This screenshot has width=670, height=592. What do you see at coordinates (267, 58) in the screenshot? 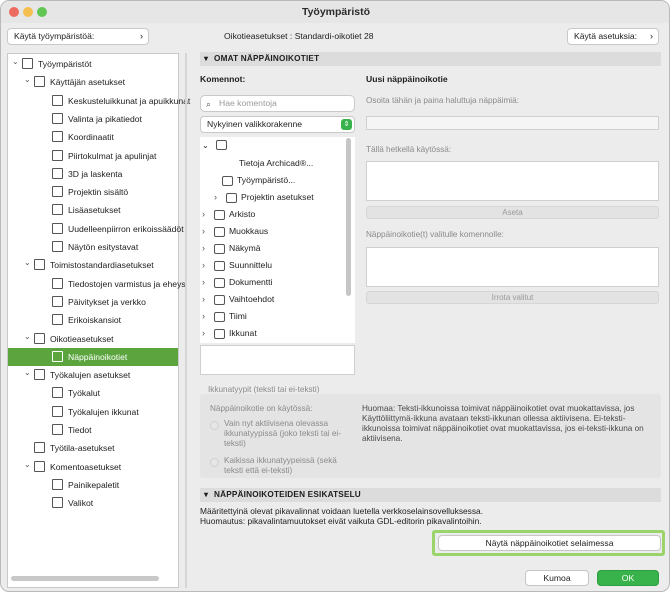
I see `section-title: OMAT NÄPPÄINOIKOTIET` at bounding box center [267, 58].